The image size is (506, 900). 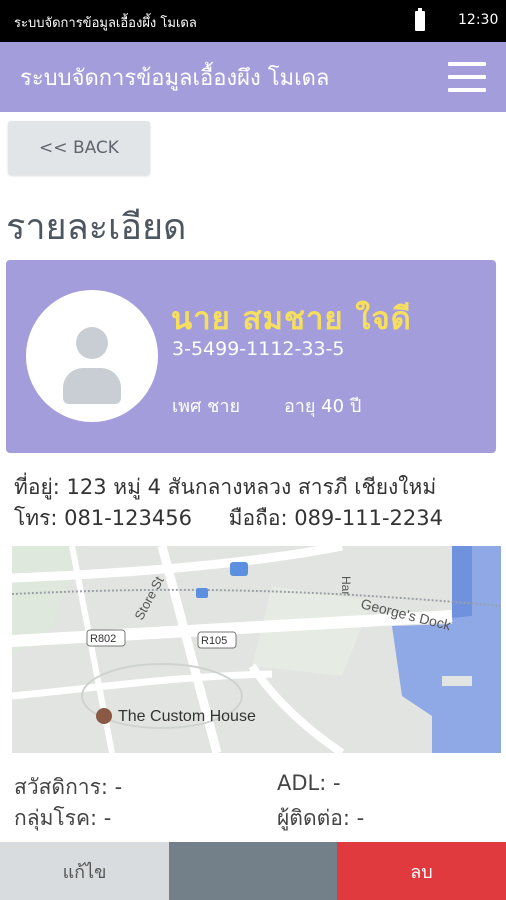 What do you see at coordinates (309, 783) in the screenshot?
I see `adl-text: ADL: -` at bounding box center [309, 783].